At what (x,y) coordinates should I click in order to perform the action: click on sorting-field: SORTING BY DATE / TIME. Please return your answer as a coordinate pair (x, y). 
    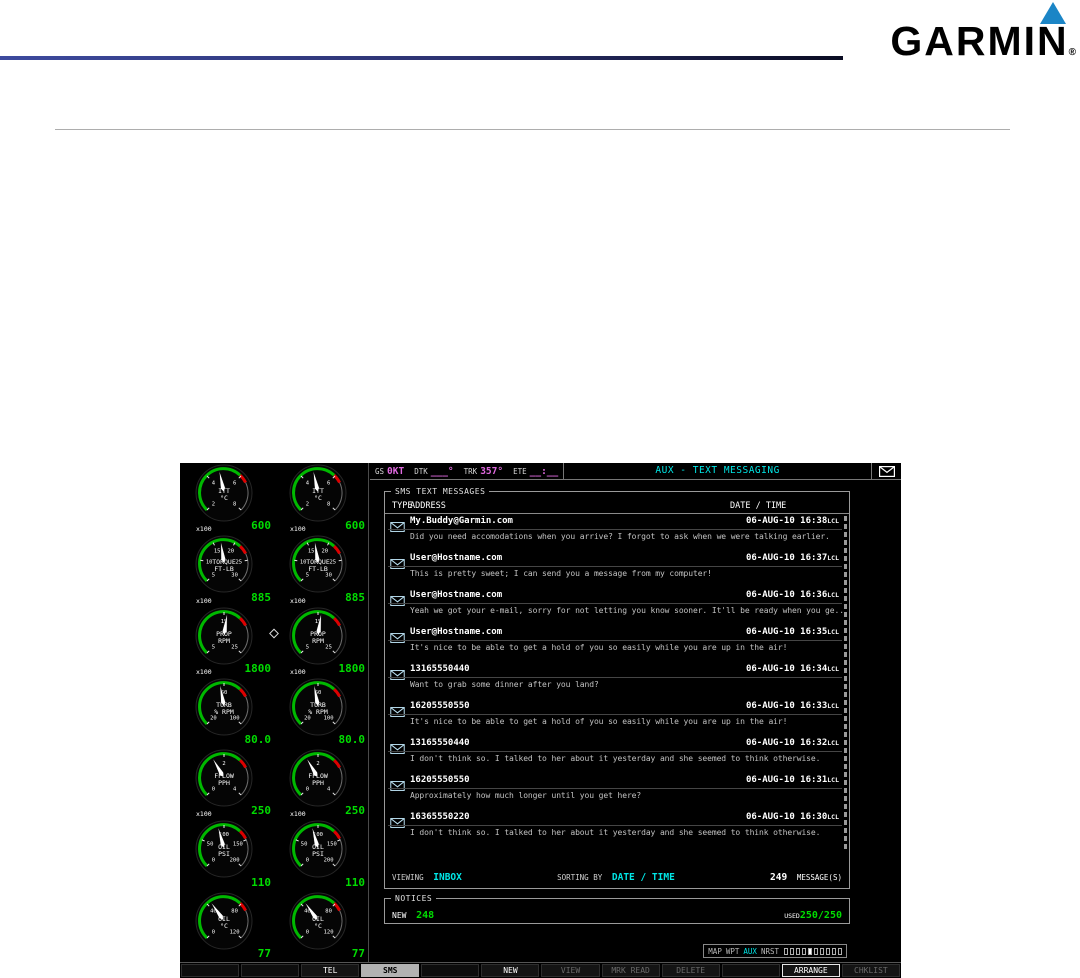
    Looking at the image, I should click on (616, 874).